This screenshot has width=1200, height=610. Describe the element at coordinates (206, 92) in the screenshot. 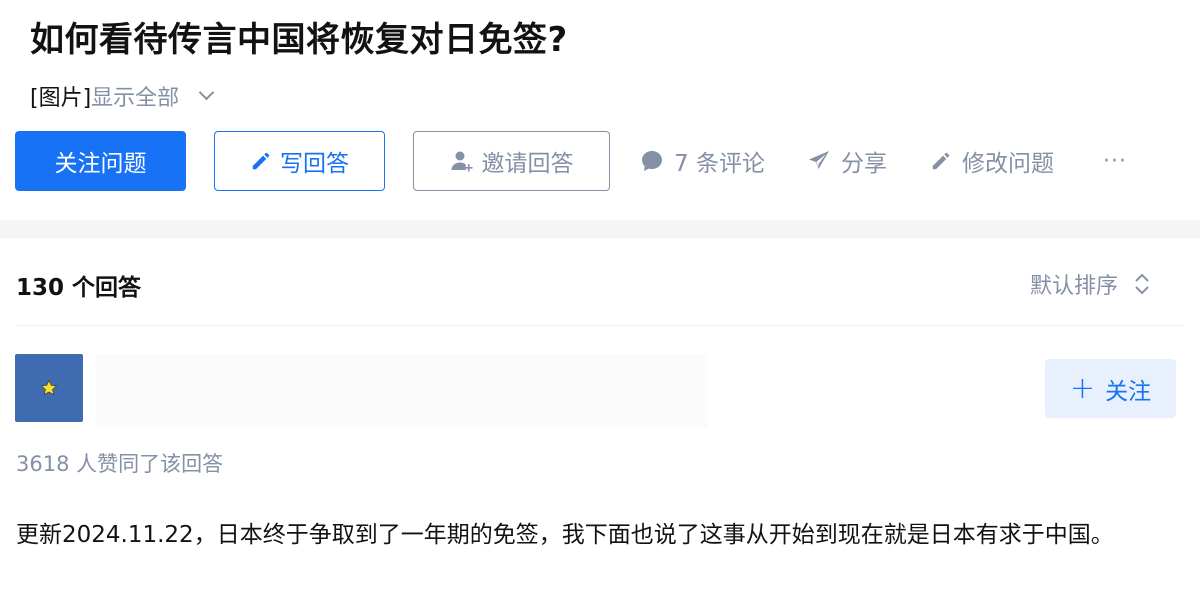

I see `chevron-down-icon` at that location.